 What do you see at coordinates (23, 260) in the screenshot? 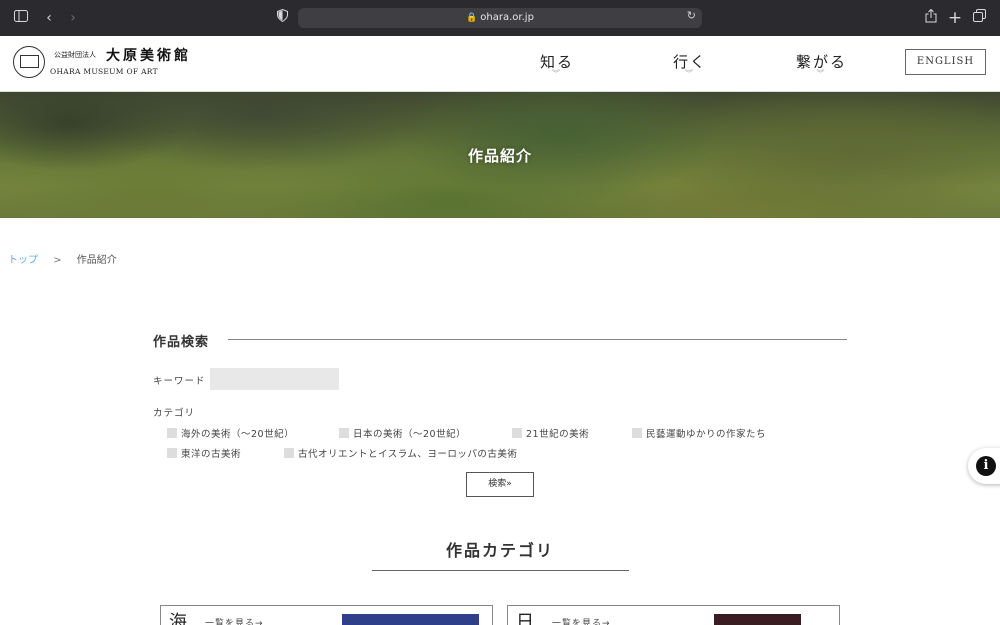
I see `breadcrumb-home-link: トップ` at bounding box center [23, 260].